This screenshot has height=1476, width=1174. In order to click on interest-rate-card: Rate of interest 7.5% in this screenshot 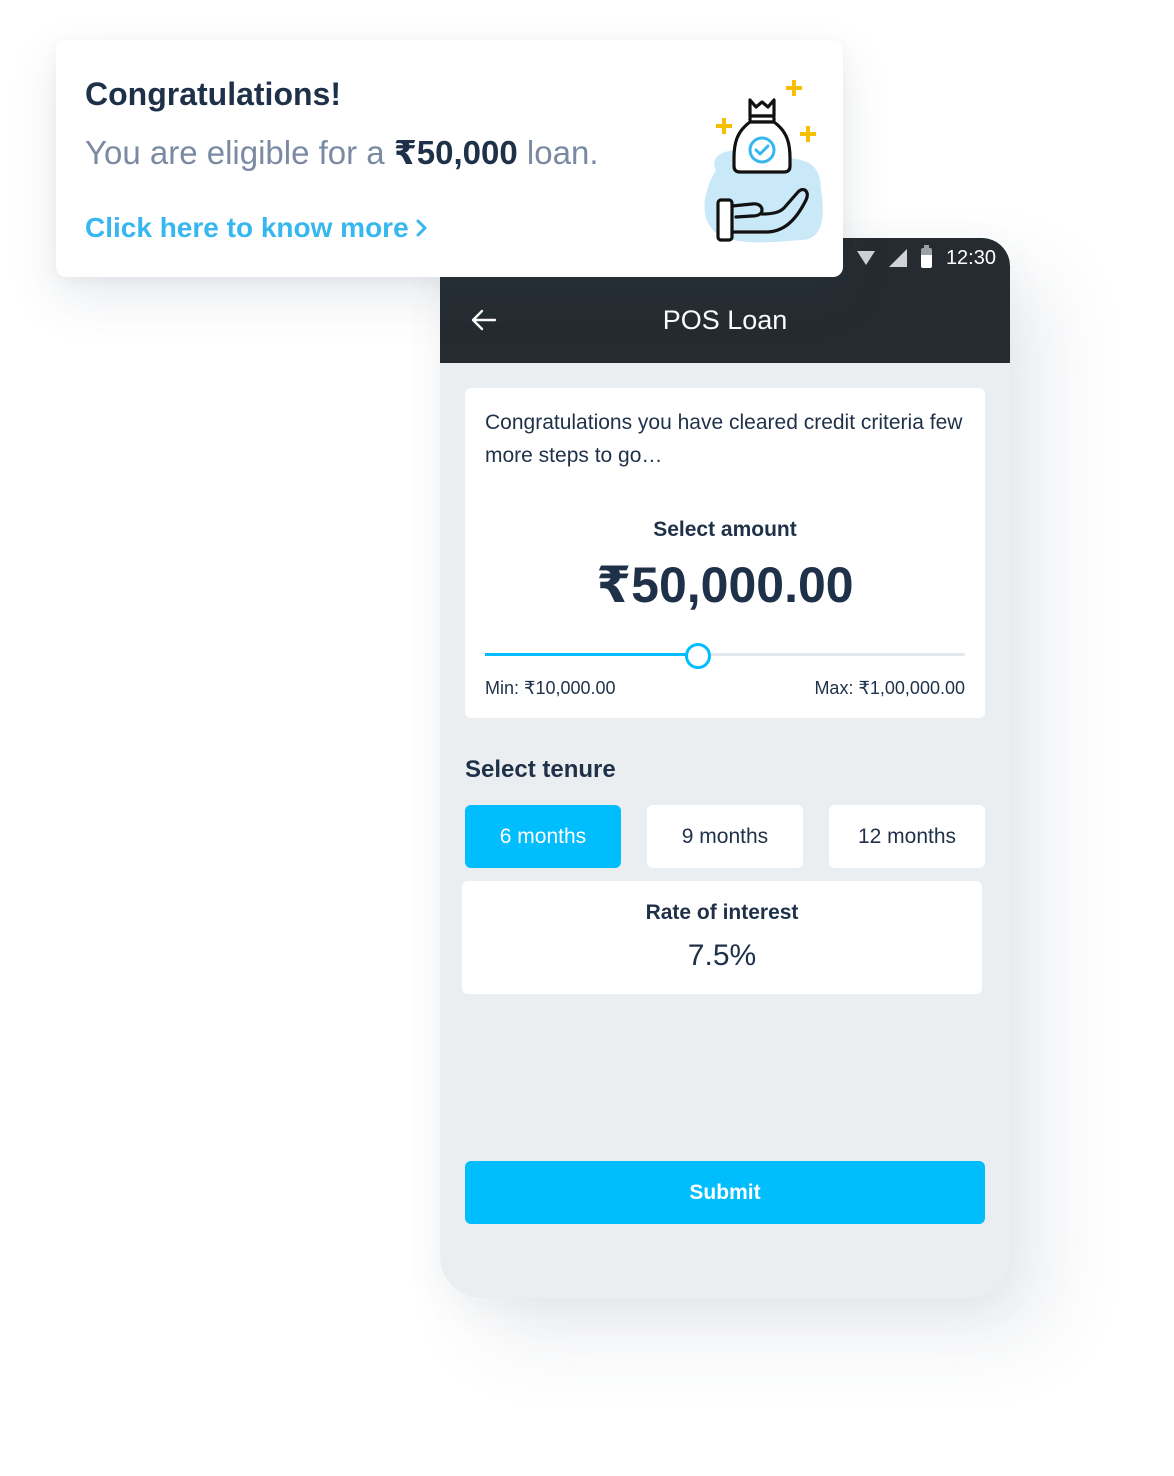, I will do `click(722, 937)`.